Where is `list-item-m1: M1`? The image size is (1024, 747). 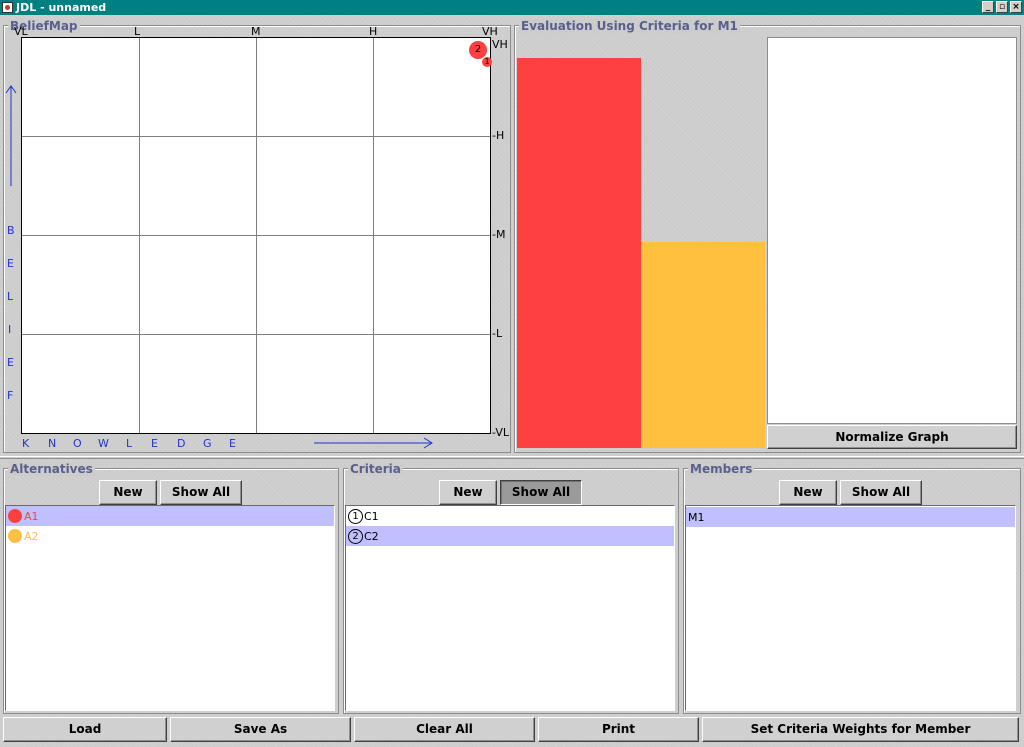 list-item-m1: M1 is located at coordinates (850, 517).